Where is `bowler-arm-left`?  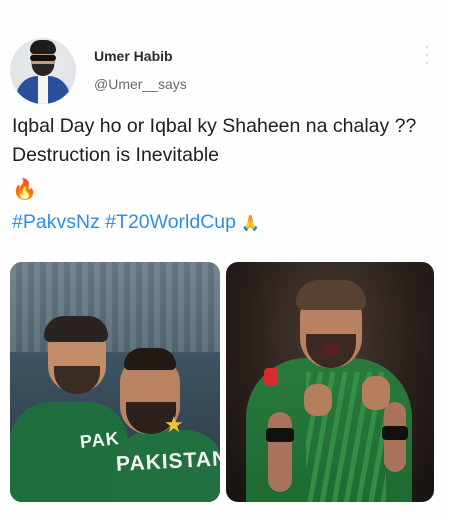
bowler-arm-left is located at coordinates (280, 452).